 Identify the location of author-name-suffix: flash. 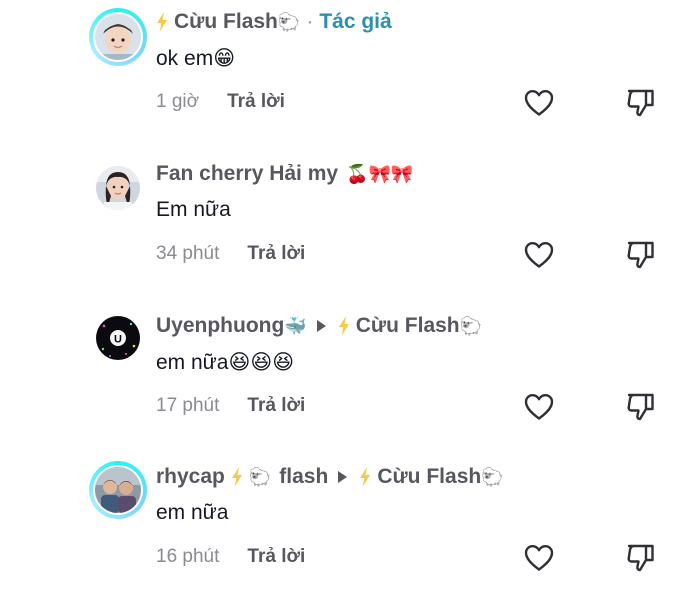
(304, 476).